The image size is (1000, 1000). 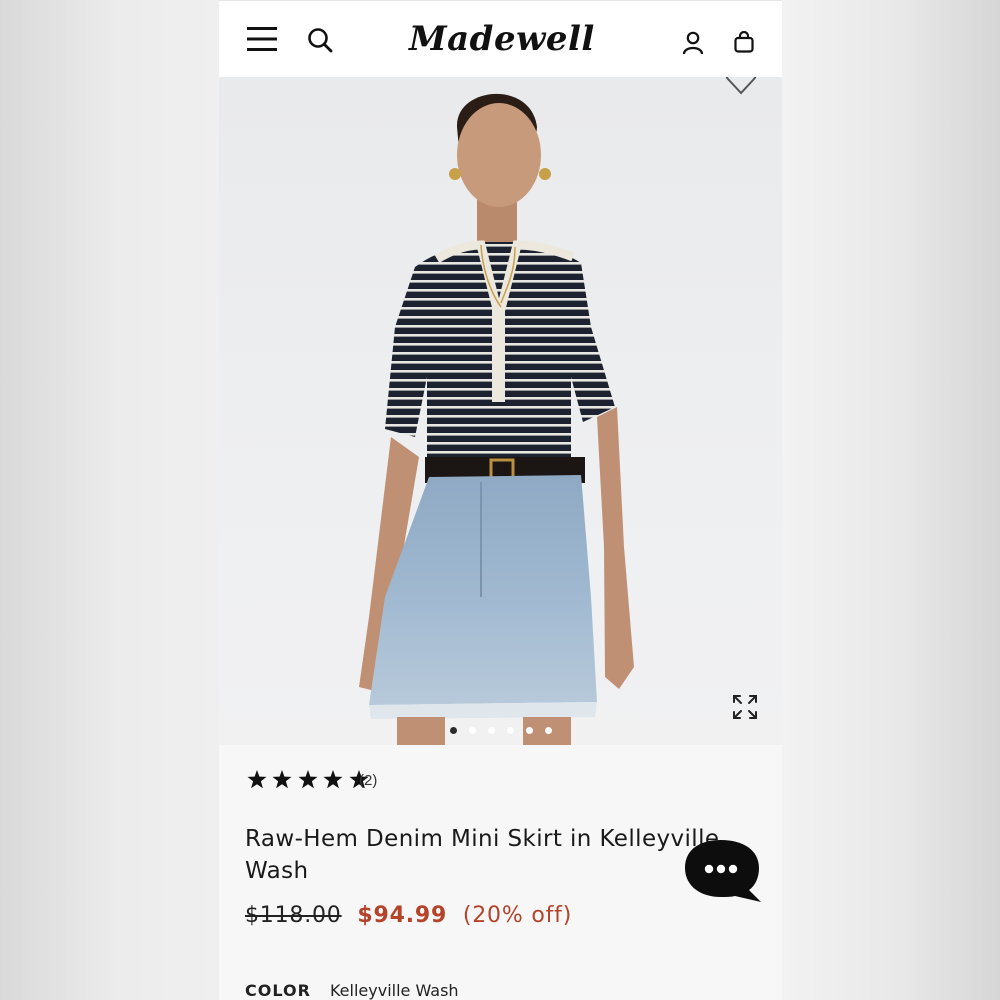 I want to click on rating-stars, so click(x=308, y=780).